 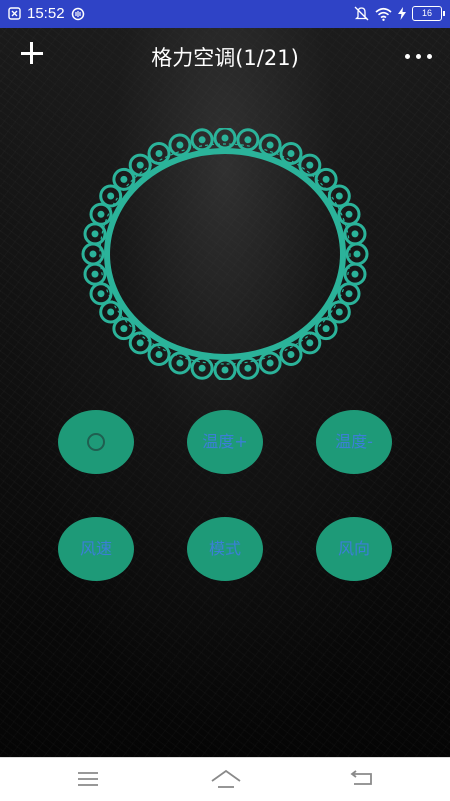 What do you see at coordinates (402, 13) in the screenshot?
I see `charging-icon` at bounding box center [402, 13].